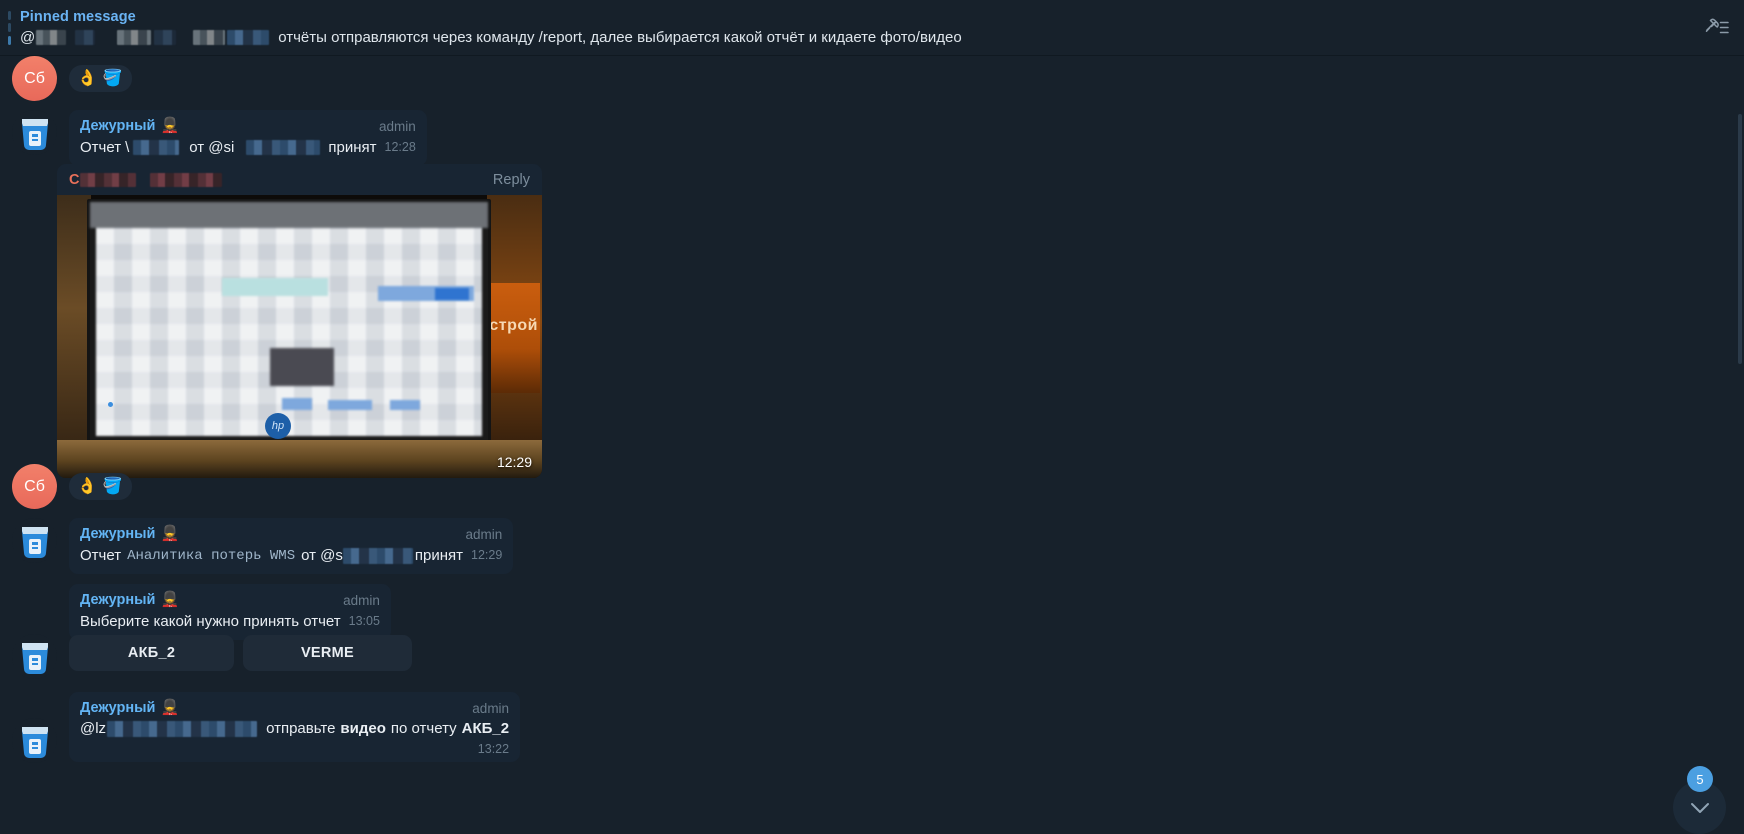 This screenshot has width=1744, height=834. I want to click on photo-timestamp: 12:29, so click(514, 462).